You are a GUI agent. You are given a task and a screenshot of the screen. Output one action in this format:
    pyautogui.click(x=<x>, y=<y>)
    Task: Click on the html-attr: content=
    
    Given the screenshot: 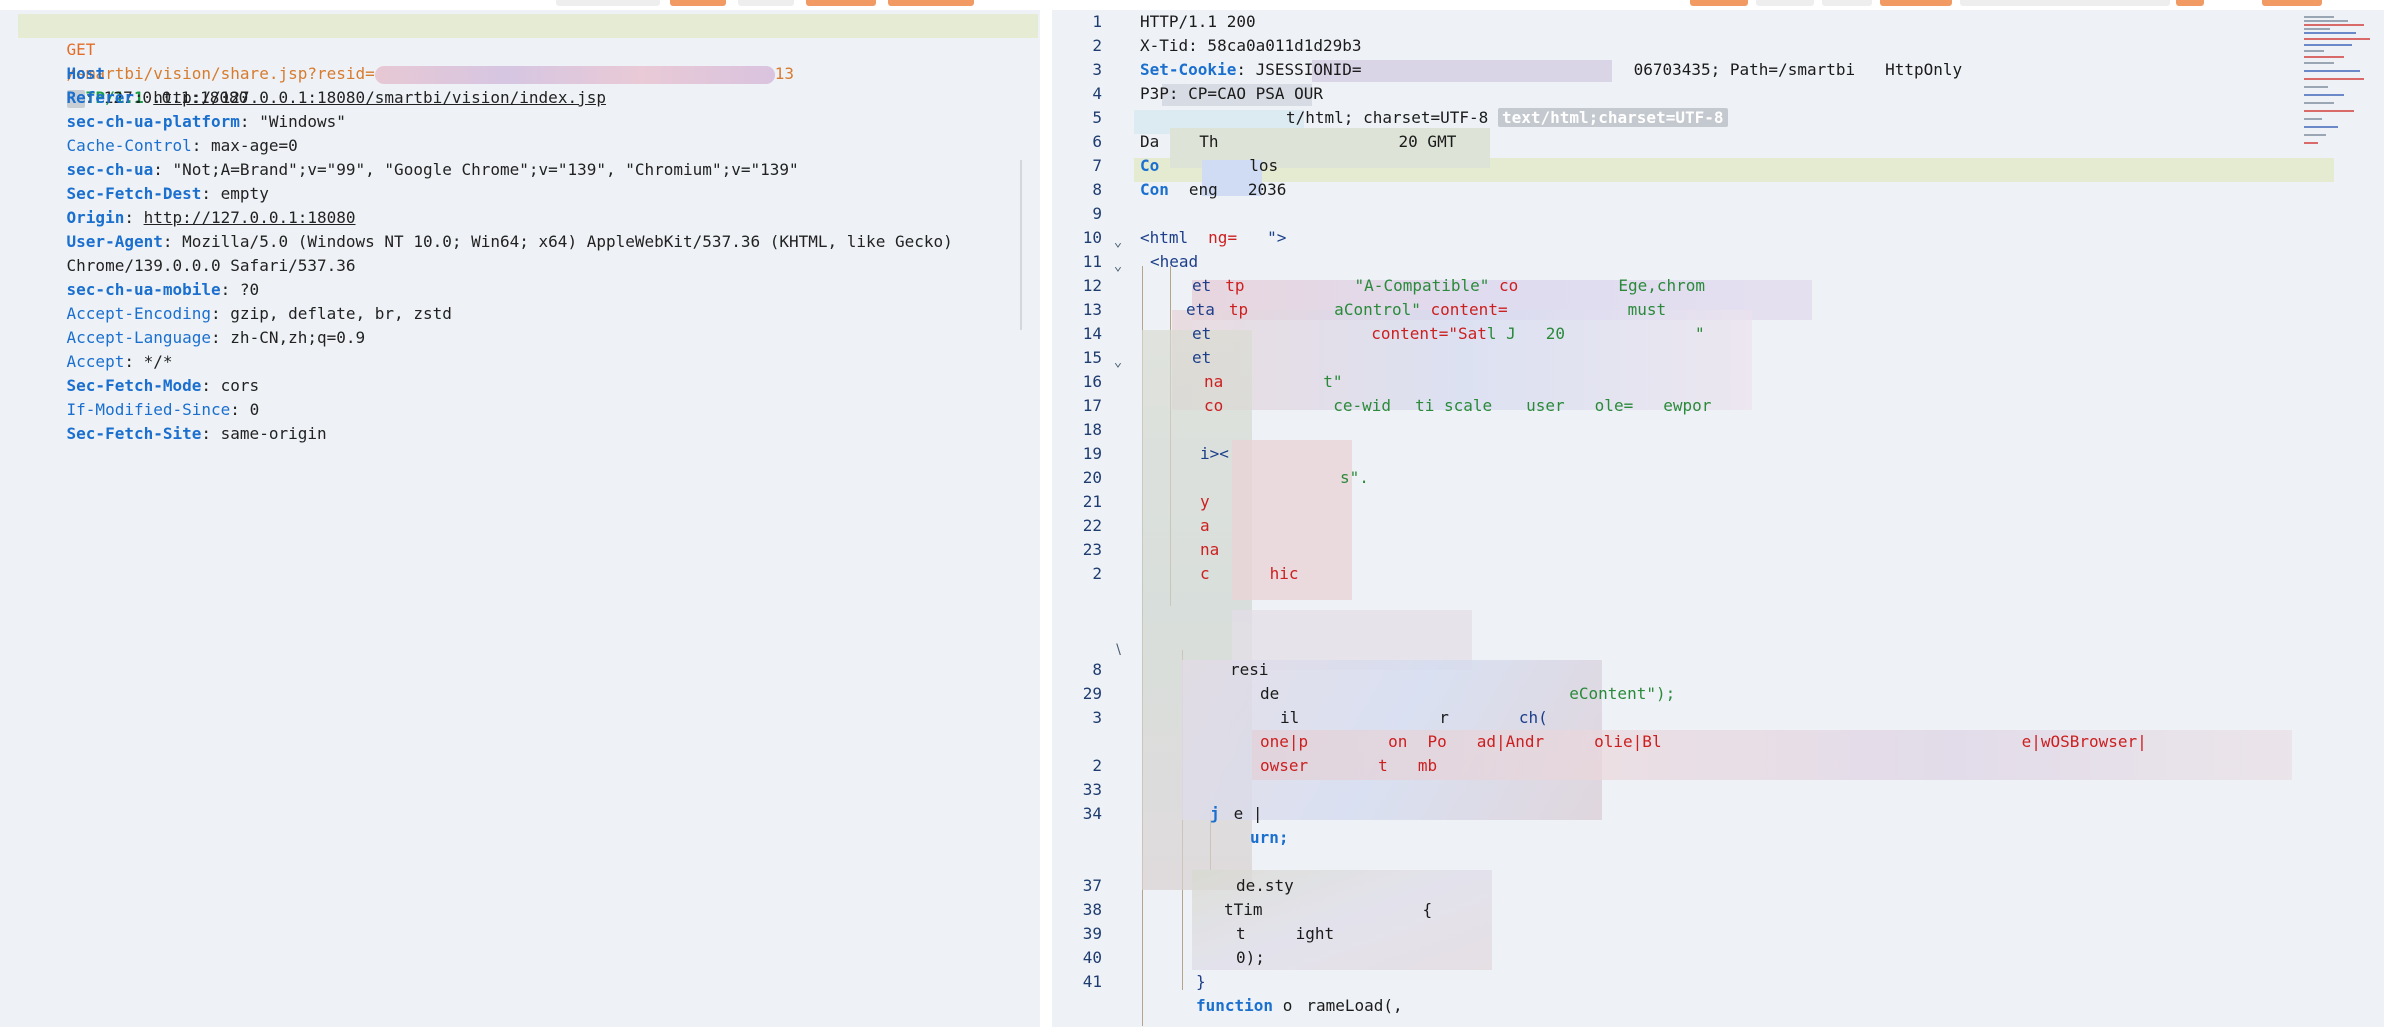 What is the action you would take?
    pyautogui.click(x=1469, y=309)
    